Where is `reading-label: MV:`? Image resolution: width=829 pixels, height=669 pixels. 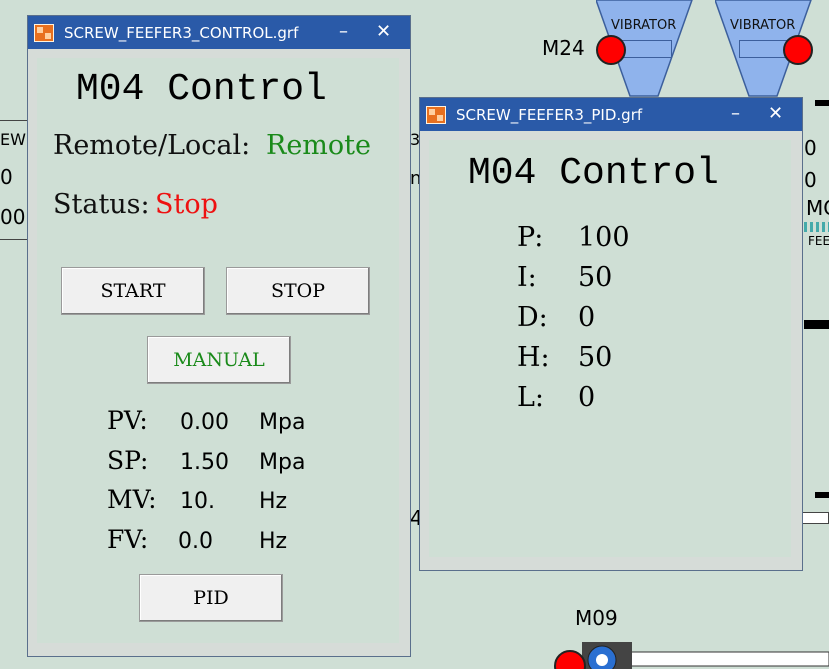
reading-label: MV: is located at coordinates (132, 499).